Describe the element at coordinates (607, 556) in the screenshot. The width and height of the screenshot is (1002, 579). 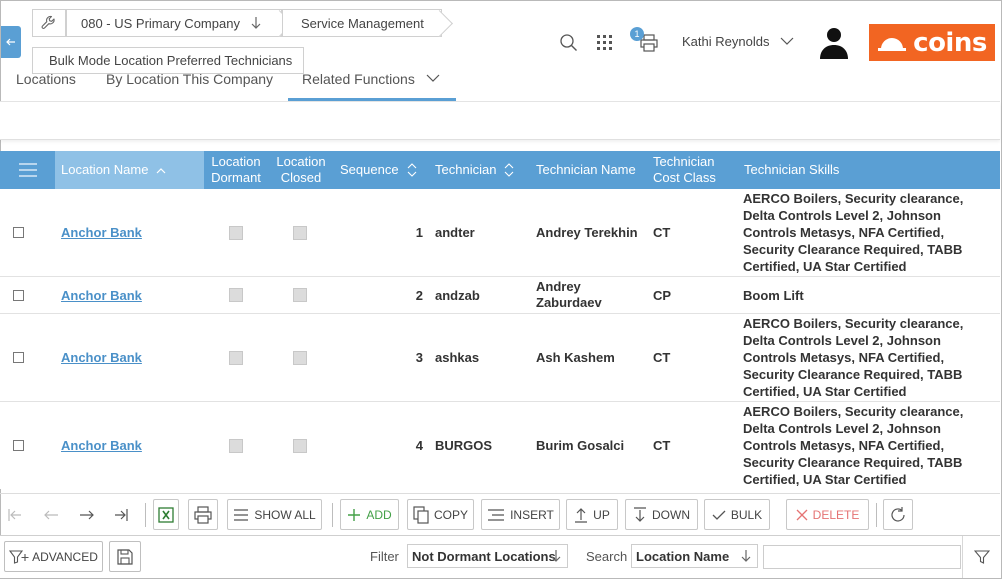
I see `search-label: Search` at that location.